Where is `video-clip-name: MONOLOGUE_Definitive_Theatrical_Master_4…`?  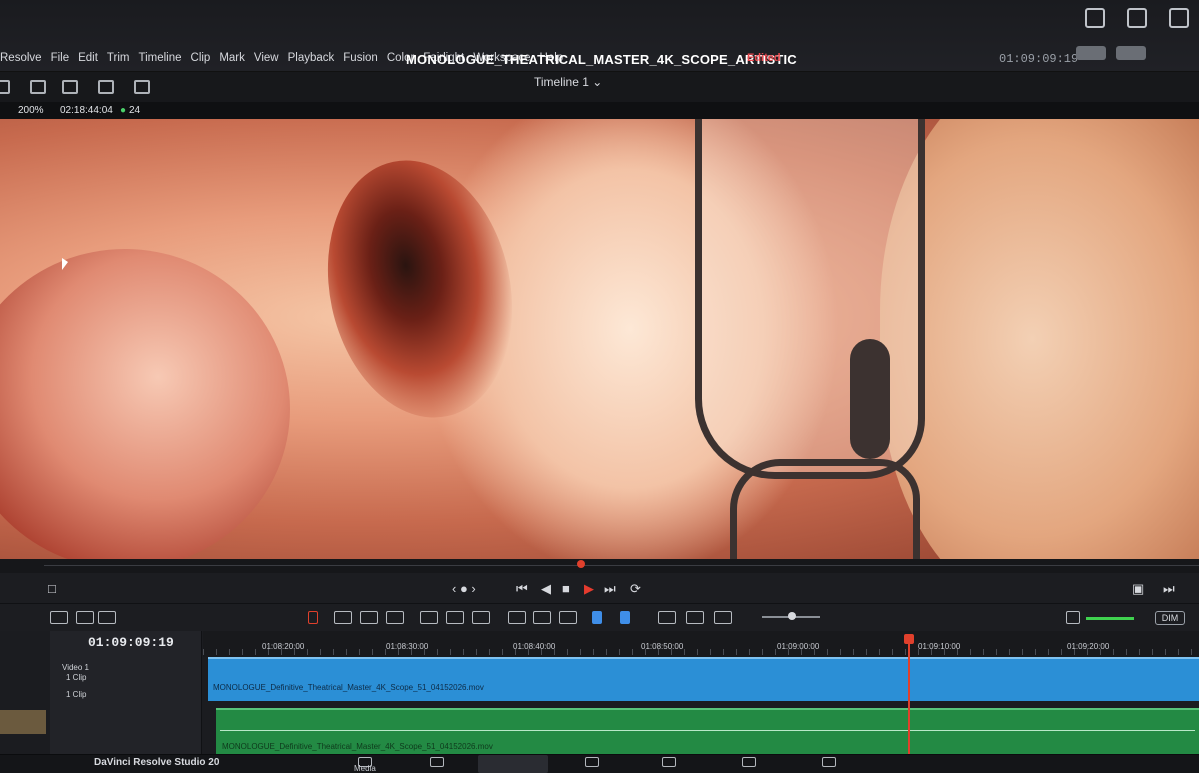 video-clip-name: MONOLOGUE_Definitive_Theatrical_Master_4… is located at coordinates (348, 687).